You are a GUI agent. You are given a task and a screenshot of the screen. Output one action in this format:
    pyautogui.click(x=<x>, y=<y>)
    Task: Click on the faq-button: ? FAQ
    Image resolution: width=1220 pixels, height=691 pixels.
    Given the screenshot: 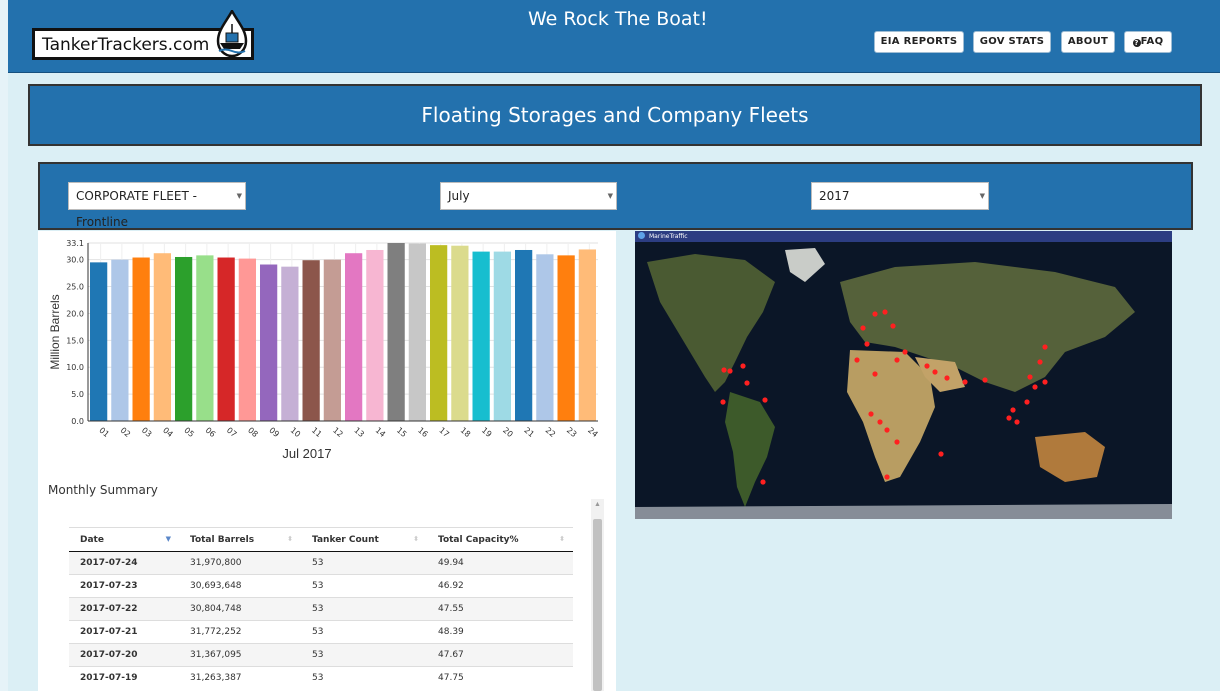 What is the action you would take?
    pyautogui.click(x=1148, y=42)
    